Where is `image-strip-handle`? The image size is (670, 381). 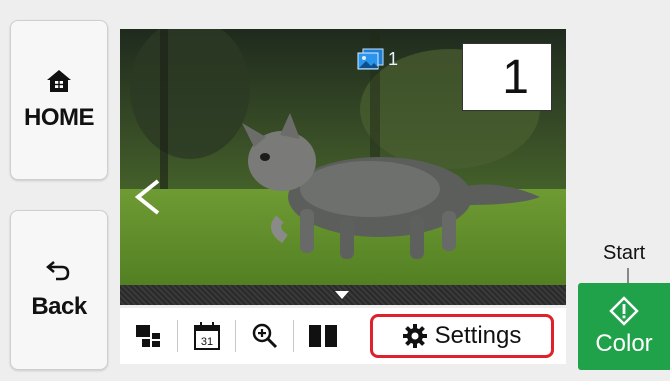
image-strip-handle is located at coordinates (343, 295).